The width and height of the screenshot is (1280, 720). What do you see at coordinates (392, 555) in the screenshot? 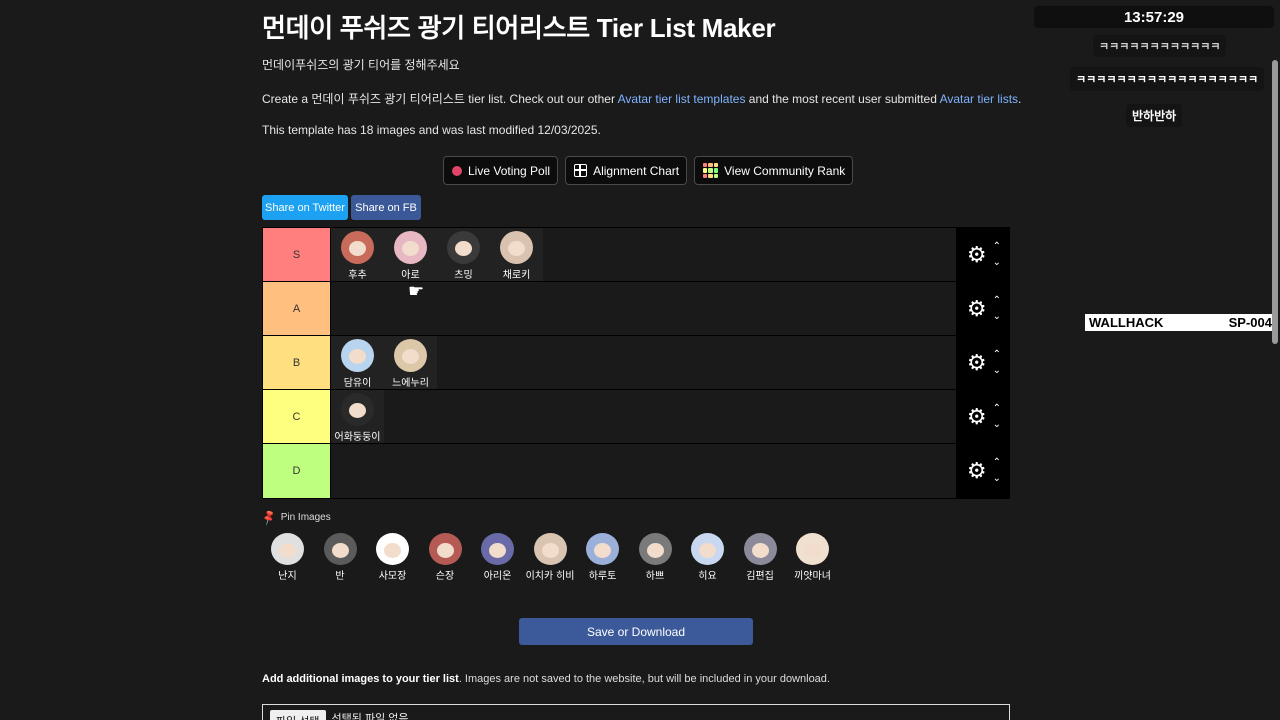
I see `tier-item: 사모장` at bounding box center [392, 555].